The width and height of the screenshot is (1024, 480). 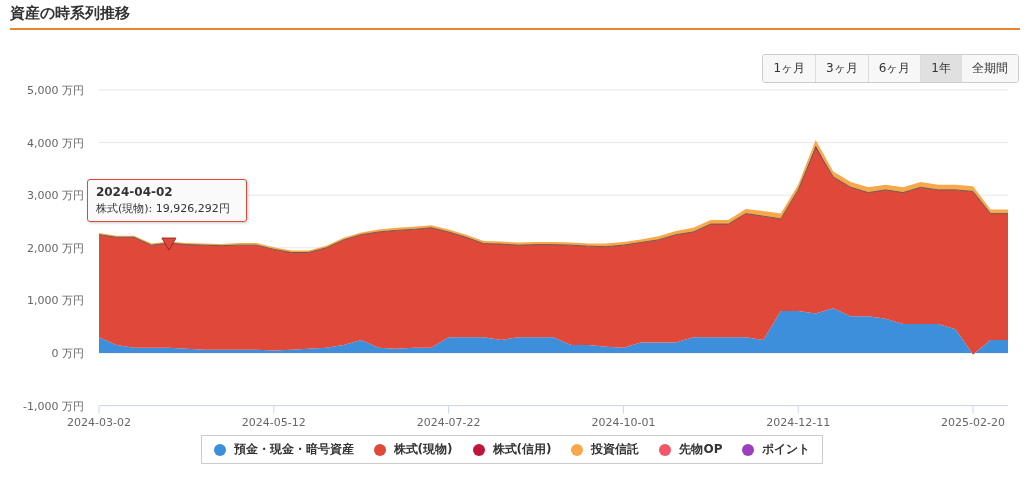 What do you see at coordinates (448, 422) in the screenshot?
I see `x-axis-label: 2024-07-22` at bounding box center [448, 422].